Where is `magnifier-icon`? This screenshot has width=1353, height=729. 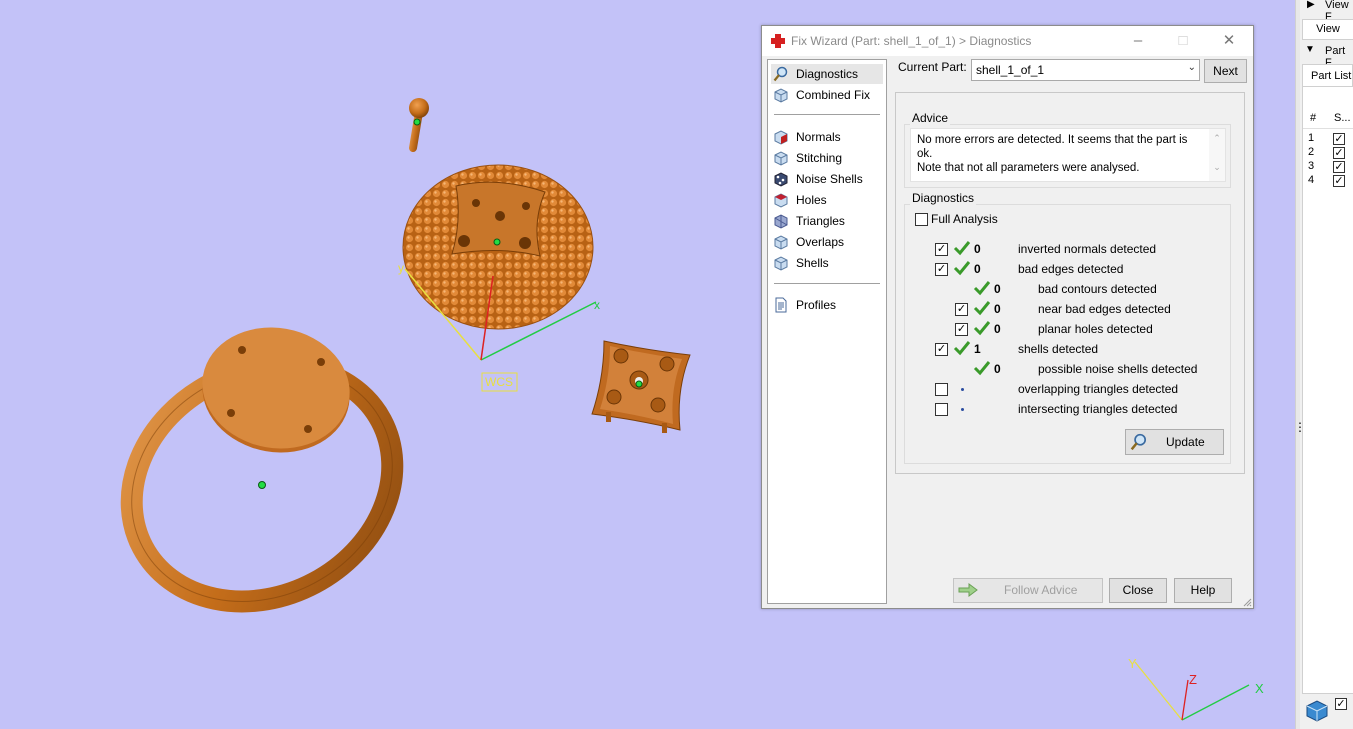
magnifier-icon is located at coordinates (1138, 442).